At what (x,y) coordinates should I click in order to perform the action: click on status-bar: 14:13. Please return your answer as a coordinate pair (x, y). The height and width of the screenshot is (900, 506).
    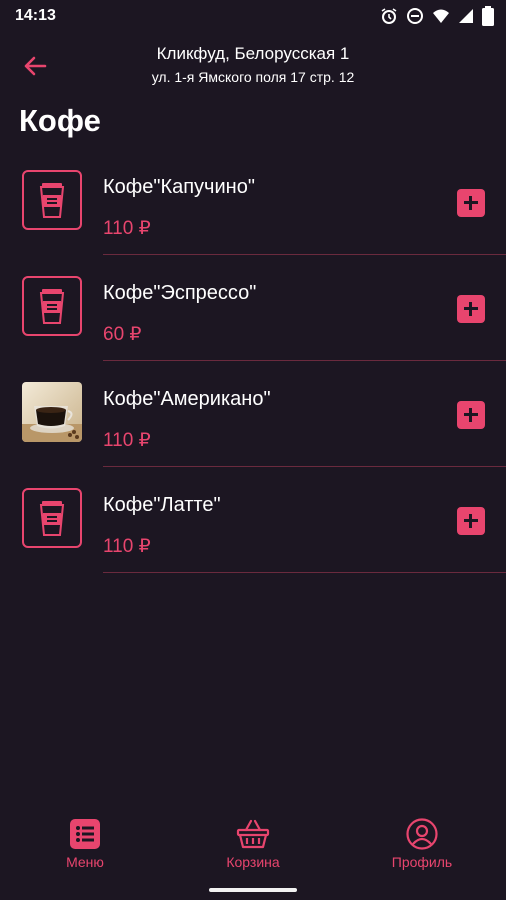
    Looking at the image, I should click on (253, 17).